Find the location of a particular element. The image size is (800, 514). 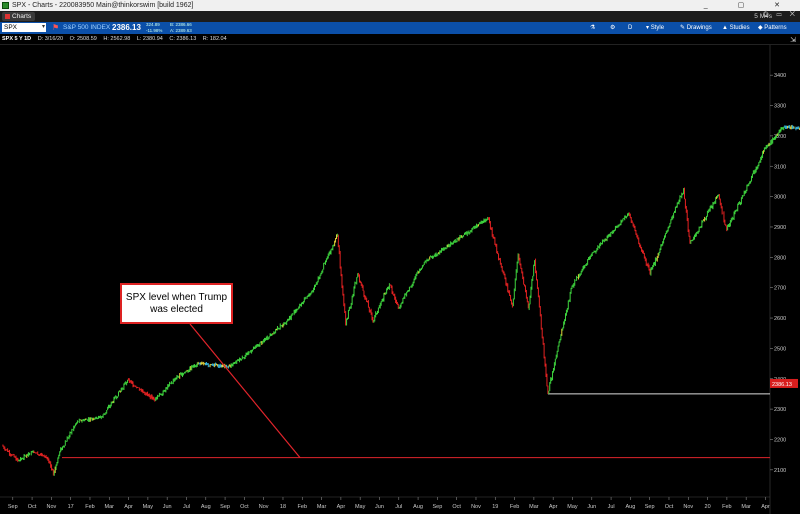

window-controls: _ ▢ ✕ is located at coordinates (749, 5).